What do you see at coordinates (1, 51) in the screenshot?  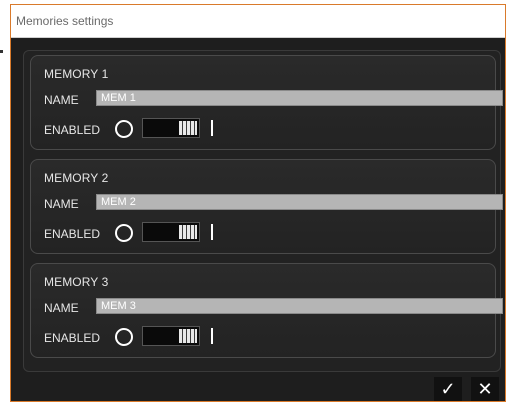 I see `decorative-dot` at bounding box center [1, 51].